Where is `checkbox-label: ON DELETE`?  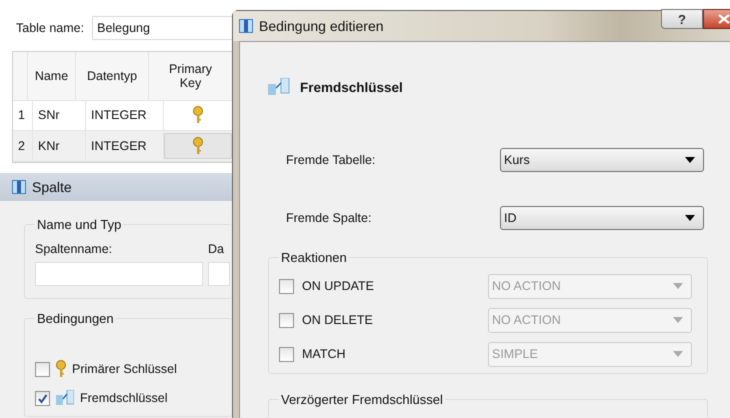
checkbox-label: ON DELETE is located at coordinates (338, 320).